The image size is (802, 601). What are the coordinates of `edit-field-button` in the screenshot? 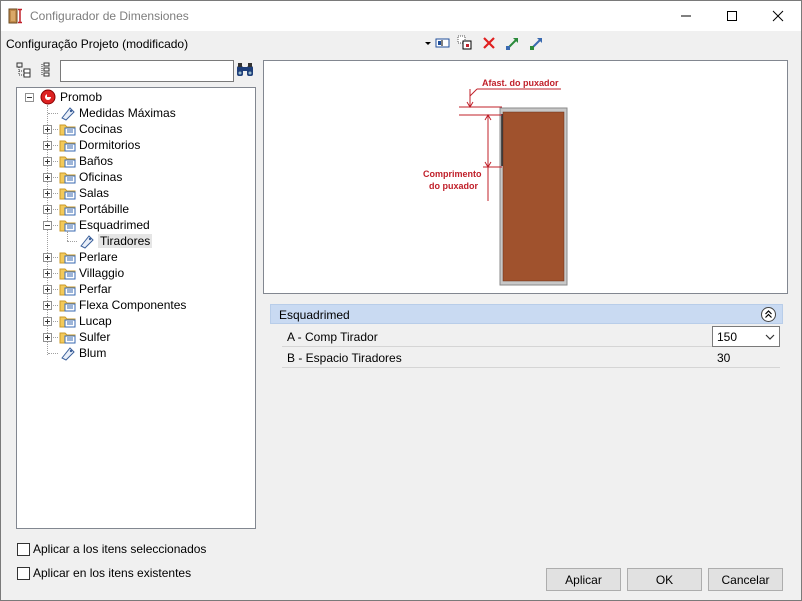 It's located at (443, 43).